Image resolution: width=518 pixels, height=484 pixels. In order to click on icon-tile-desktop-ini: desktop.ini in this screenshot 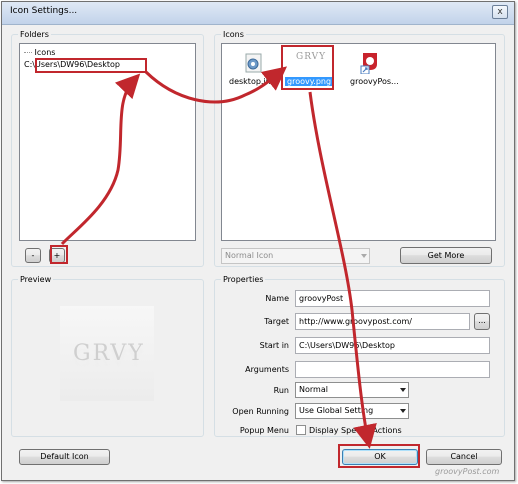, I will do `click(252, 70)`.